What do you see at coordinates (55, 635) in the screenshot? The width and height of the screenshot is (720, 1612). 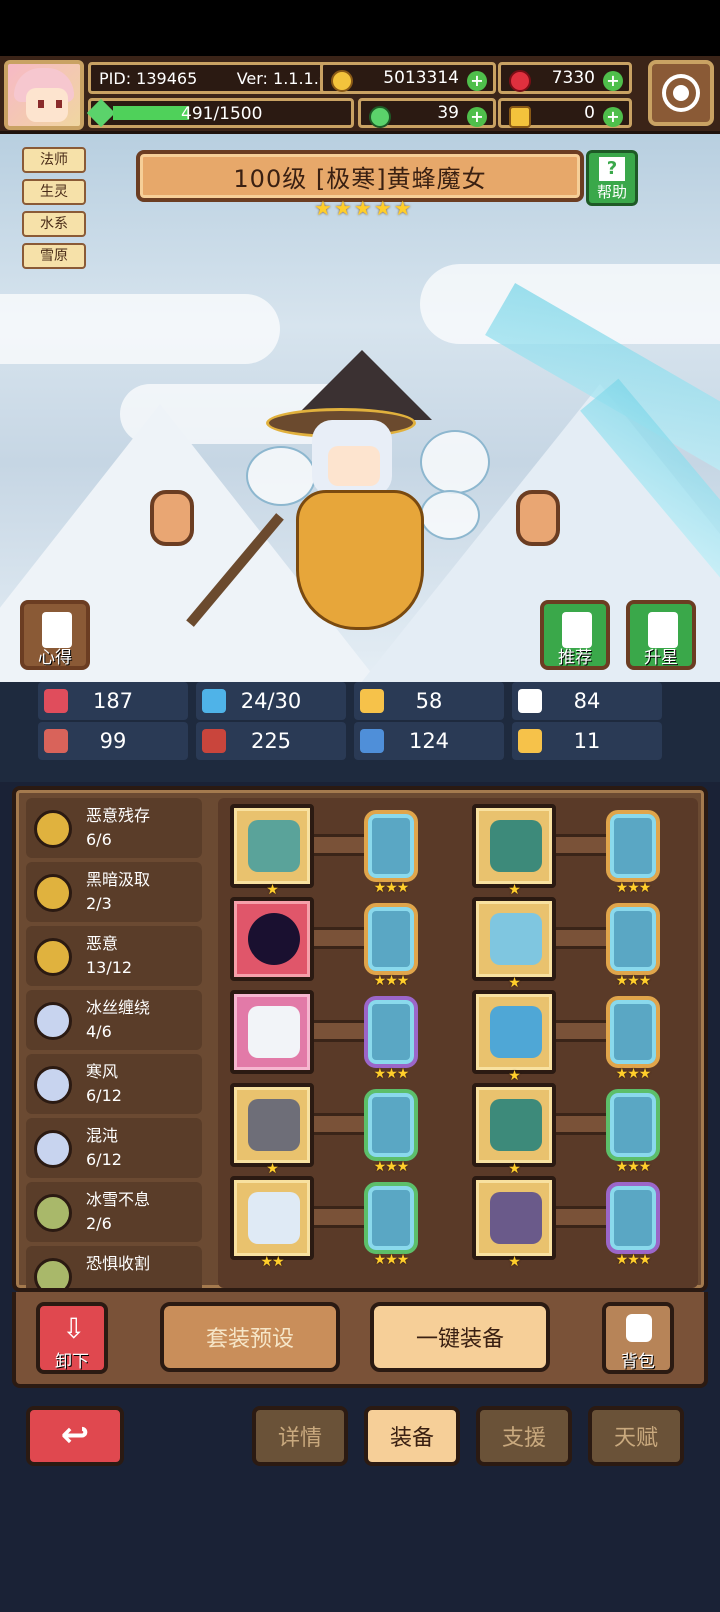 I see `notes-button: 心得` at bounding box center [55, 635].